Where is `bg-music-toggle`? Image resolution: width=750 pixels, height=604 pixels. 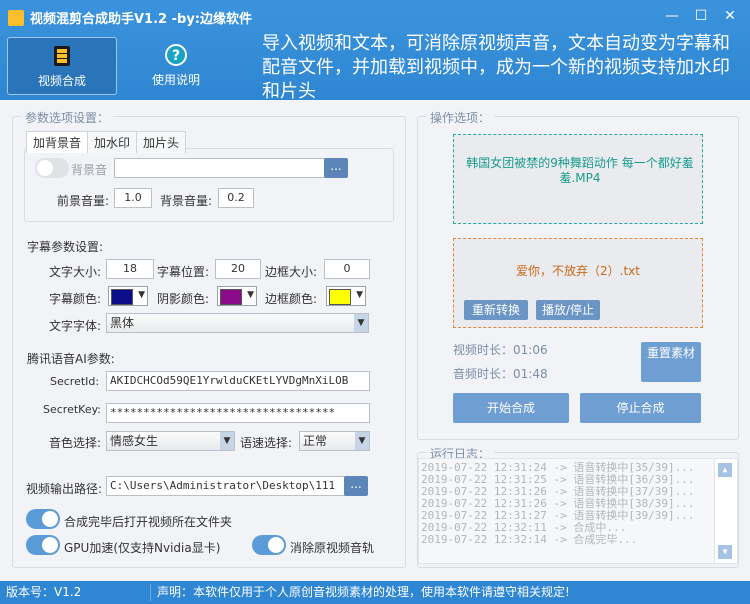 bg-music-toggle is located at coordinates (52, 168).